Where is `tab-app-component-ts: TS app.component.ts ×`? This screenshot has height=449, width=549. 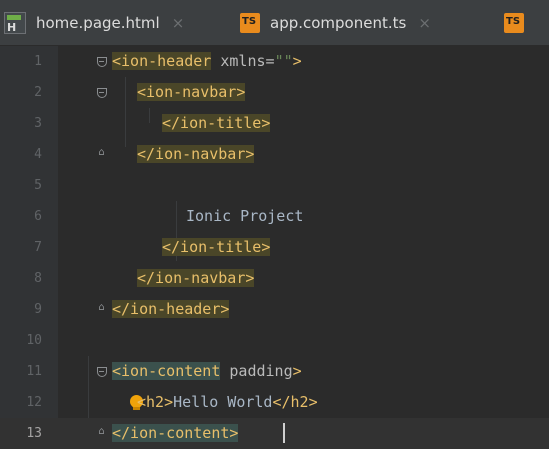
tab-app-component-ts: TS app.component.ts × is located at coordinates (364, 22).